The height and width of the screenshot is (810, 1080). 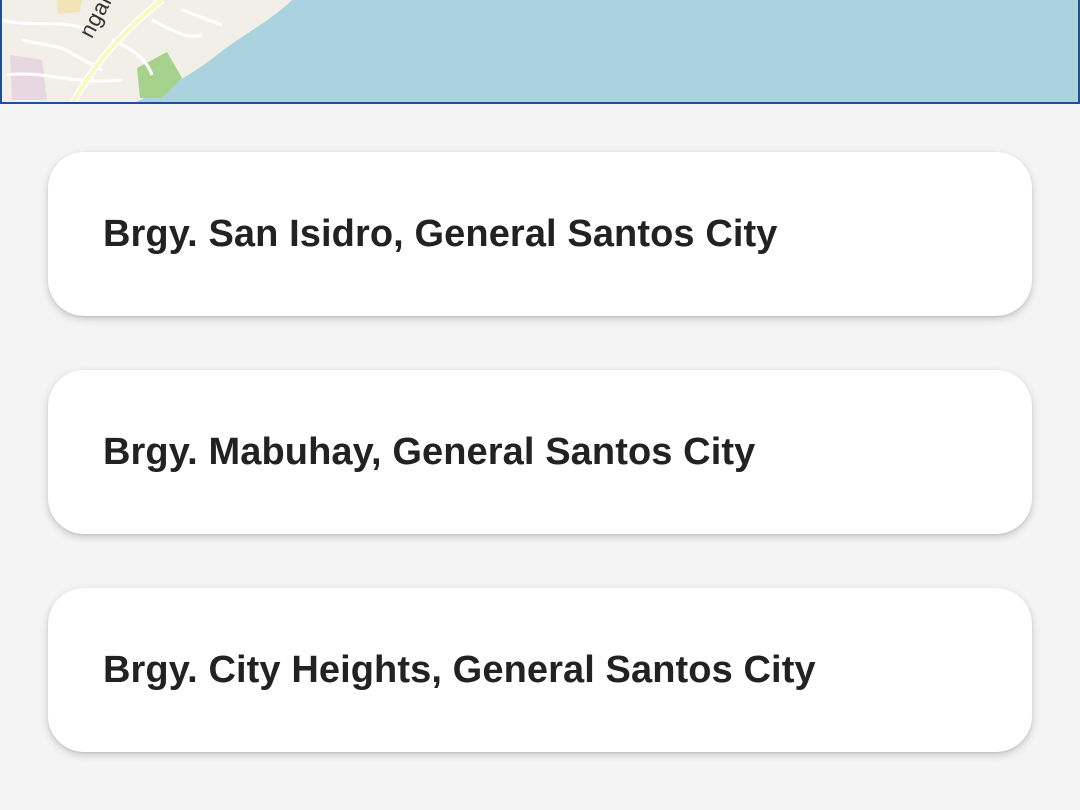 I want to click on location-label: Brgy. City Heights, General Santos City, so click(x=459, y=669).